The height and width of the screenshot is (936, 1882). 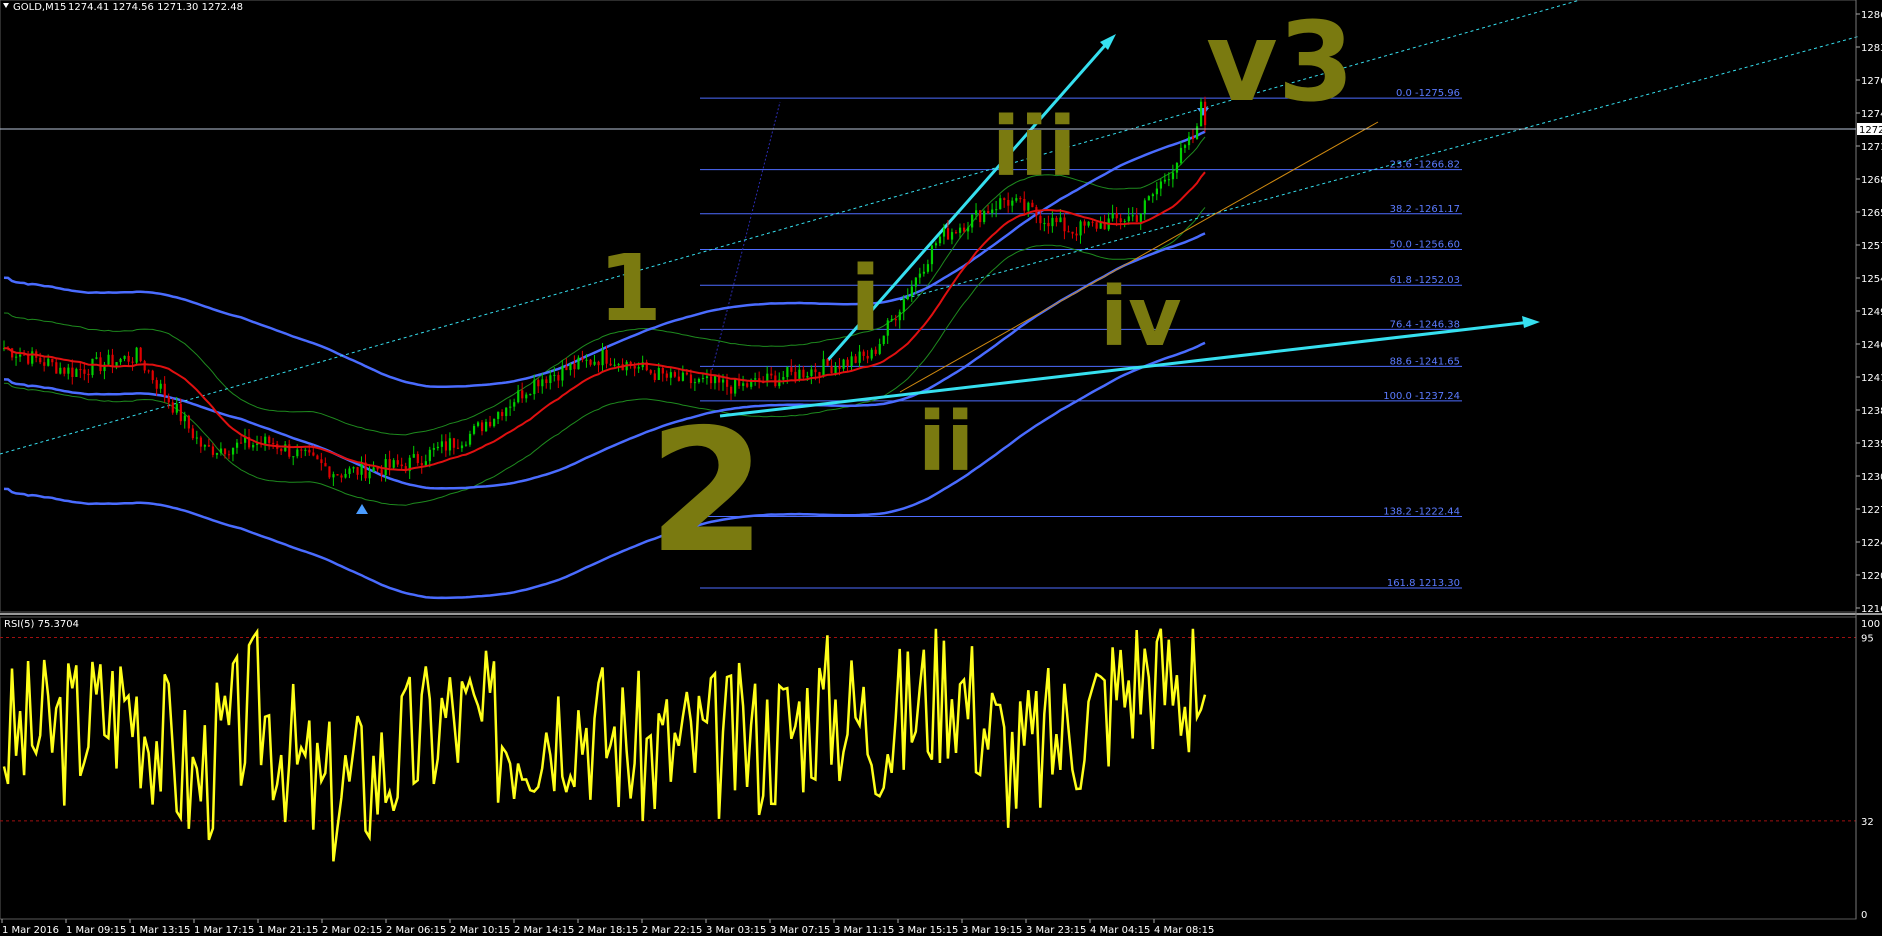 What do you see at coordinates (1867, 822) in the screenshot?
I see `rsi-axis-label: 32` at bounding box center [1867, 822].